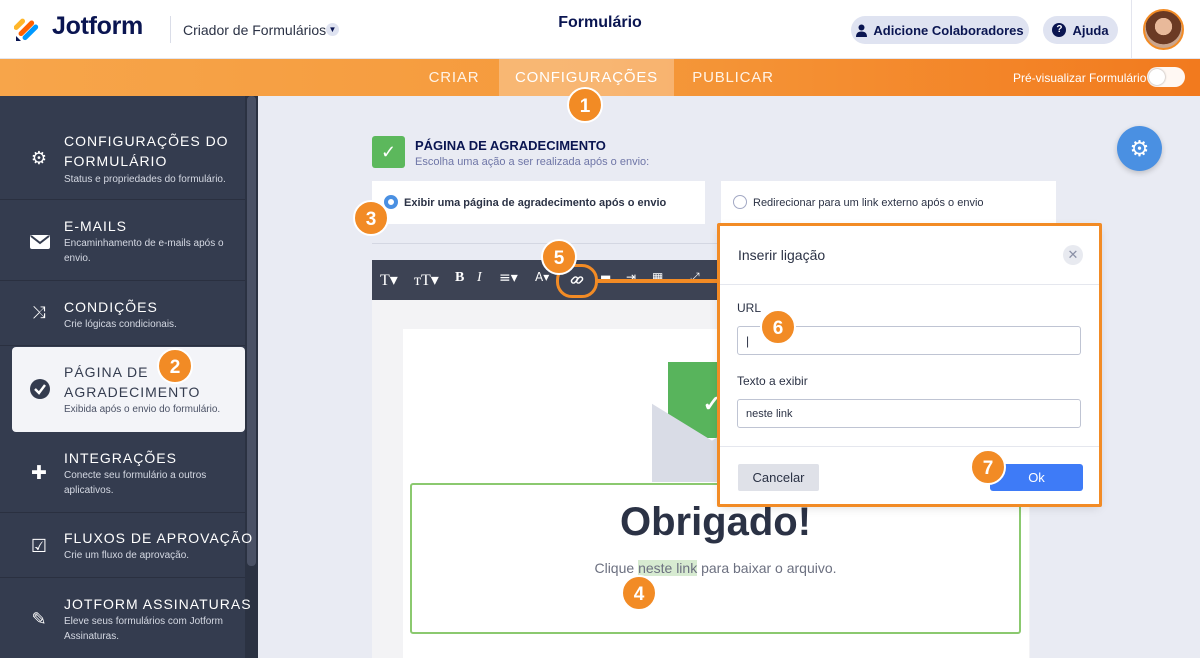 The image size is (1200, 658). What do you see at coordinates (127, 555) in the screenshot?
I see `sidebar-item-desc: Crie um fluxo de aprovação.` at bounding box center [127, 555].